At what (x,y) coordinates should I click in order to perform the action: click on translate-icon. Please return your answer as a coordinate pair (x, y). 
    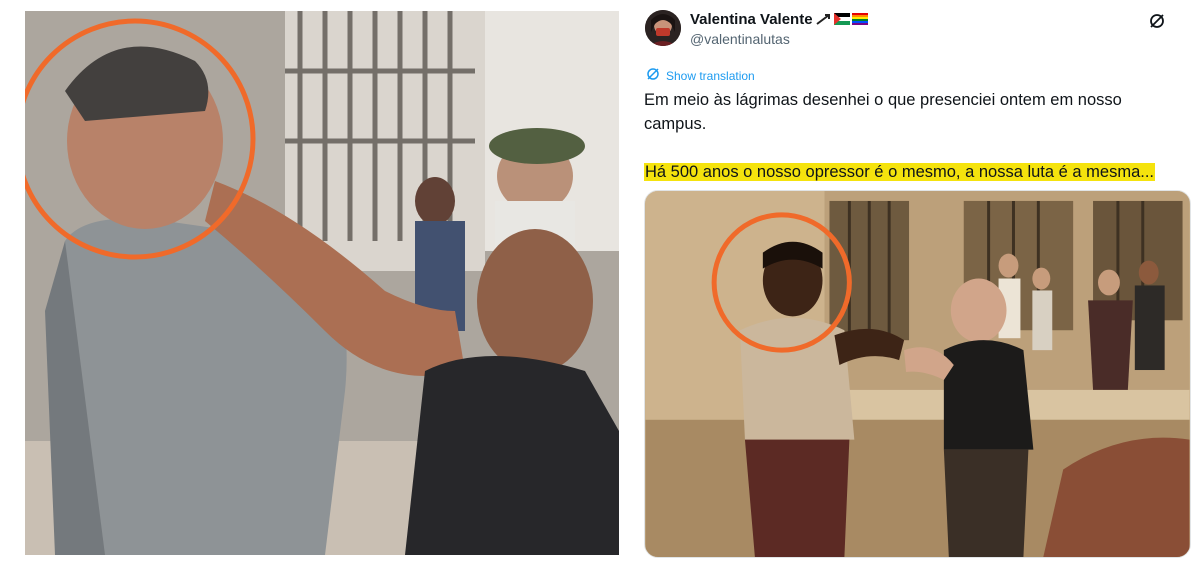
    Looking at the image, I should click on (653, 75).